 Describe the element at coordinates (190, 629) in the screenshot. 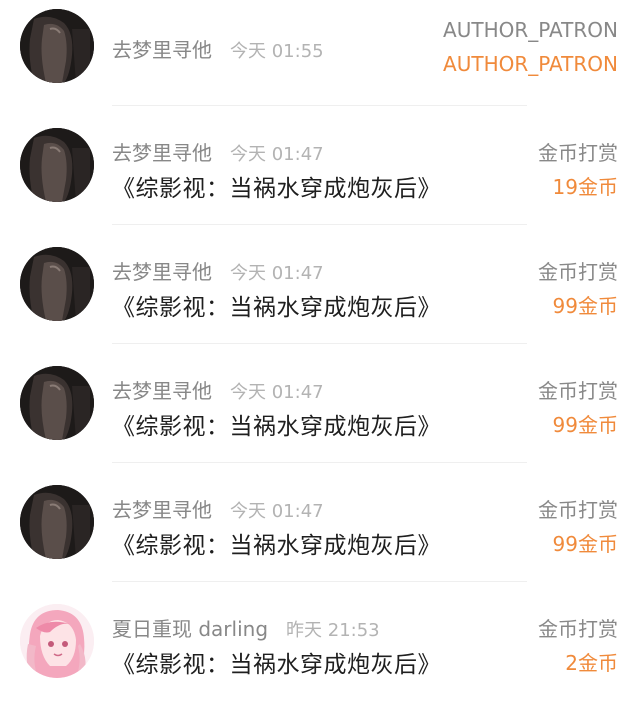

I see `username: 夏日重现 darling` at that location.